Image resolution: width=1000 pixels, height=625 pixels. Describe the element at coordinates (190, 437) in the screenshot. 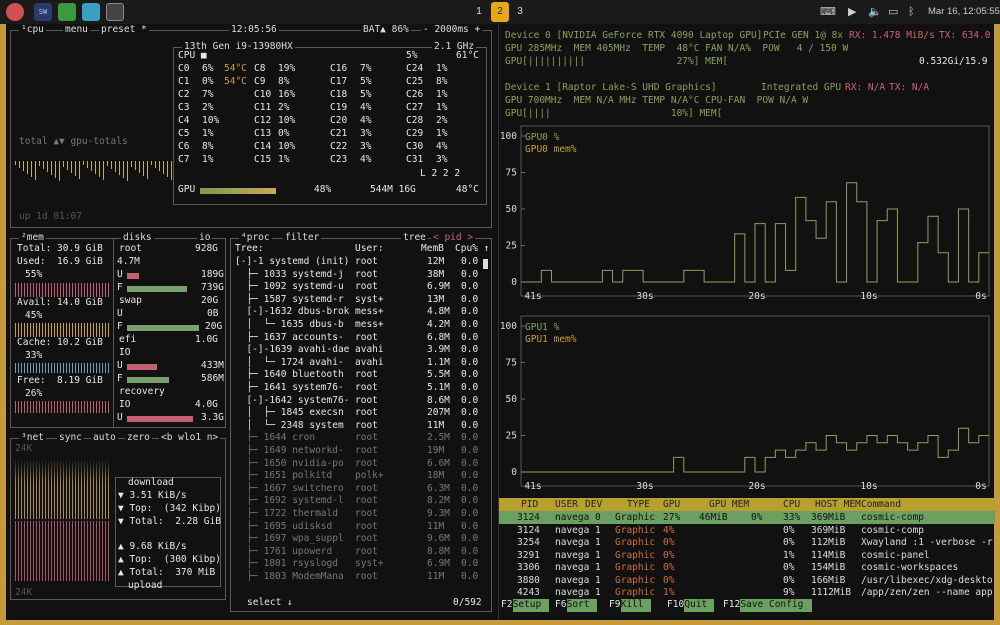

I see `net-interface-selector: <b wlo1 n>` at that location.